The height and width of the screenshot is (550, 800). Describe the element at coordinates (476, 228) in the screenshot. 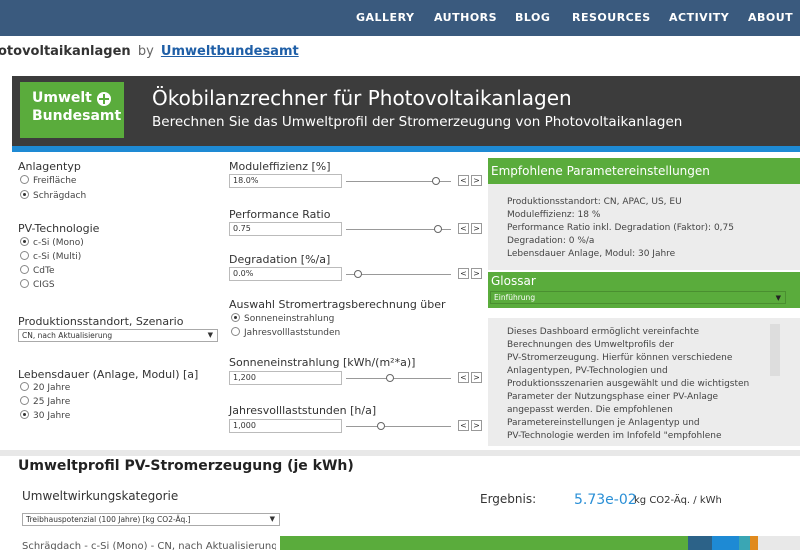

I see `performance-increment-icon: >` at that location.